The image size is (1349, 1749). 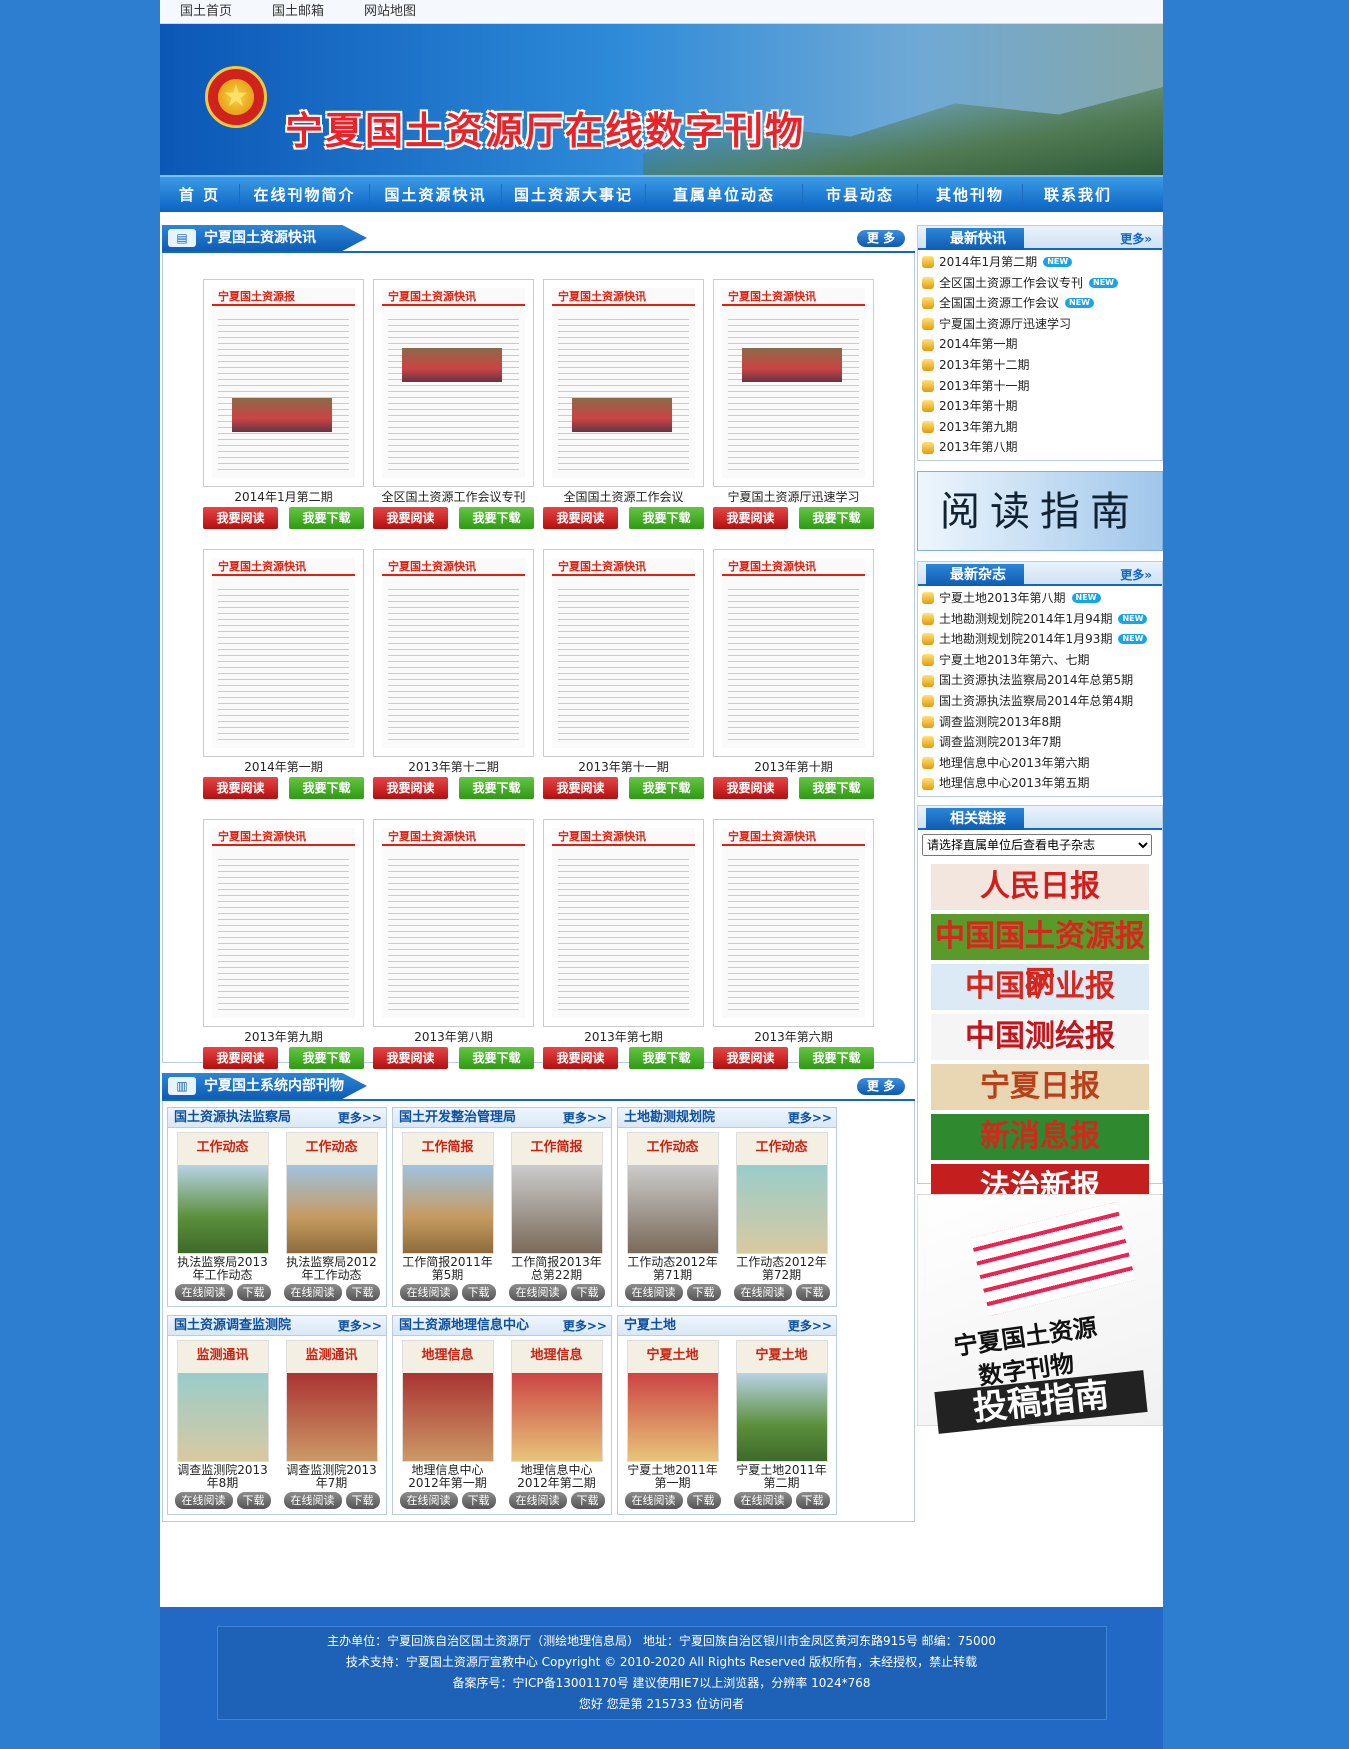 I want to click on magazine-caption: 工作简报2013年总第22期, so click(x=557, y=1270).